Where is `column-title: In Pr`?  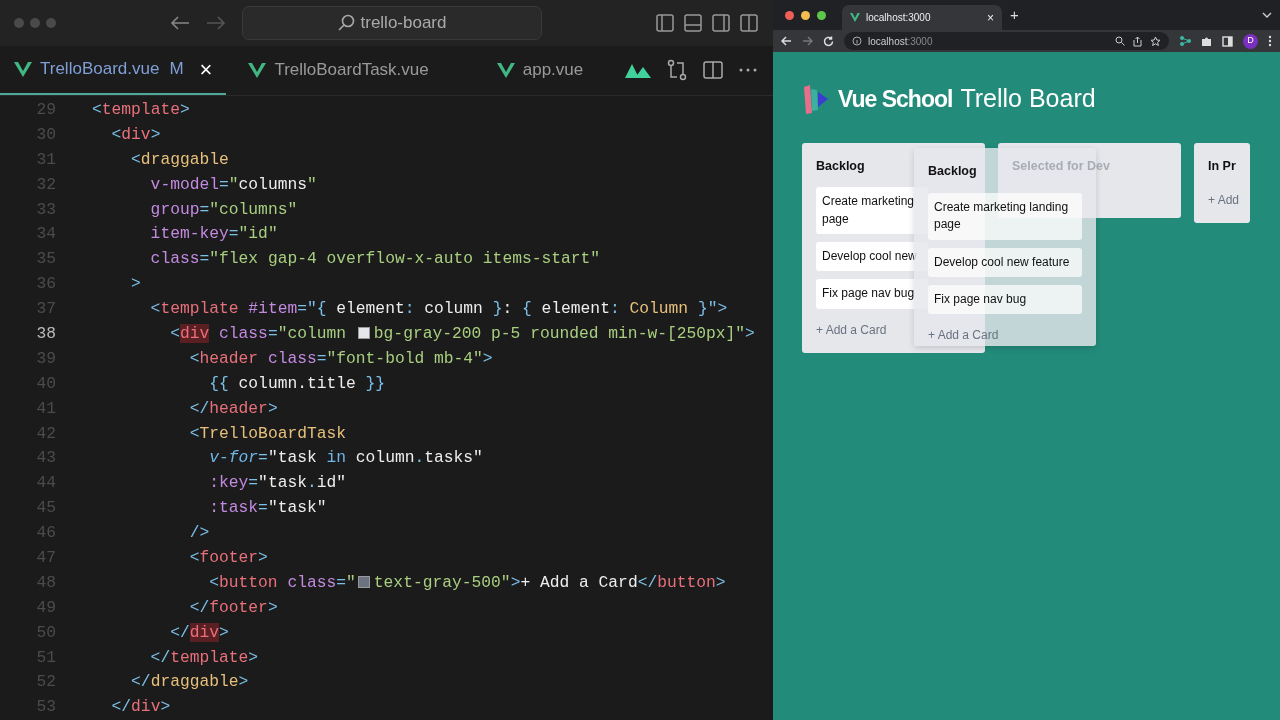
column-title: In Pr is located at coordinates (1222, 166).